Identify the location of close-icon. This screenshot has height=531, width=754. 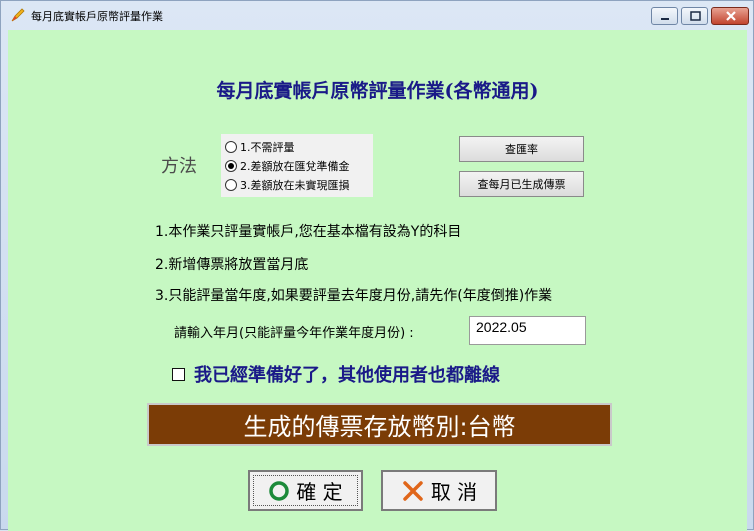
(731, 16).